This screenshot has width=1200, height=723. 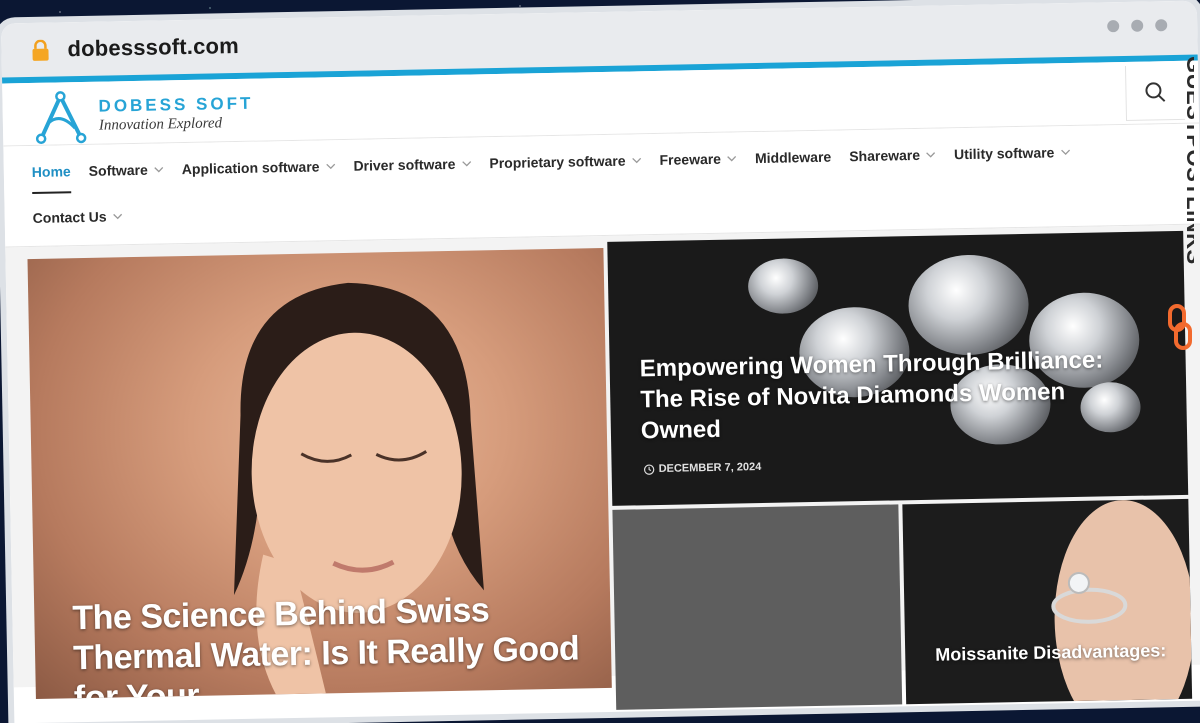 I want to click on featured-post-card, so click(x=757, y=607).